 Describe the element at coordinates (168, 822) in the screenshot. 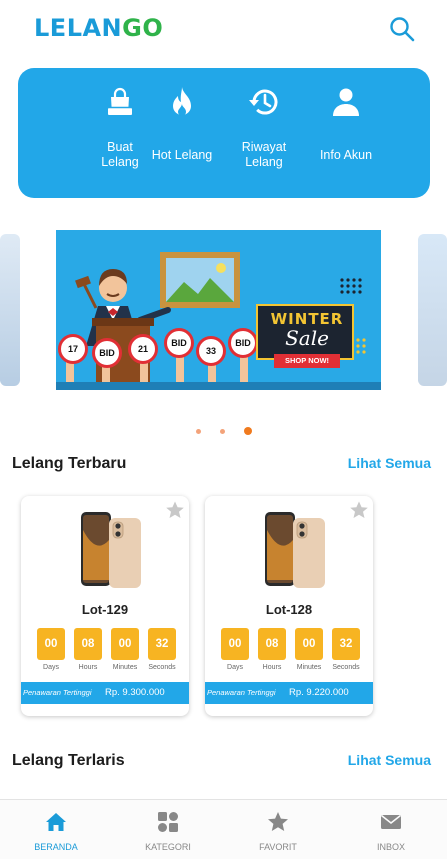

I see `category-icon` at that location.